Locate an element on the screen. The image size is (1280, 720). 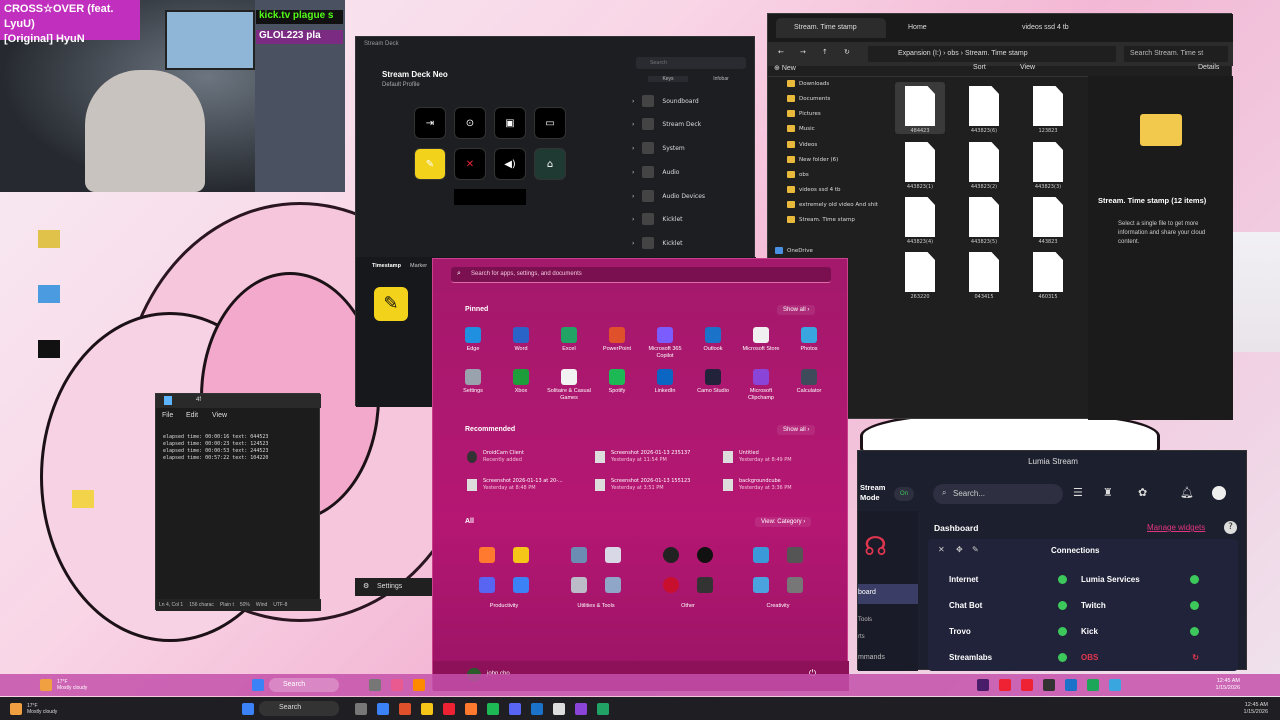
pinned-app: Microsoft Clipchamp is located at coordinates (761, 385).